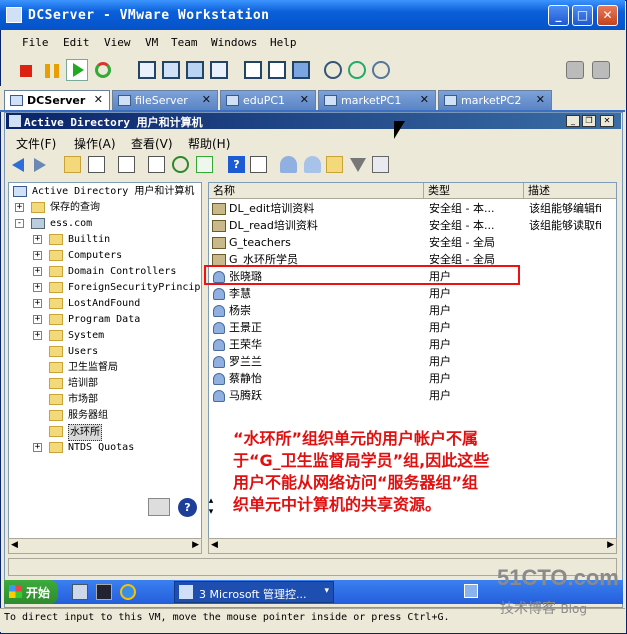  What do you see at coordinates (412, 242) in the screenshot?
I see `list-item: G_teachers 安全组 - 全局` at bounding box center [412, 242].